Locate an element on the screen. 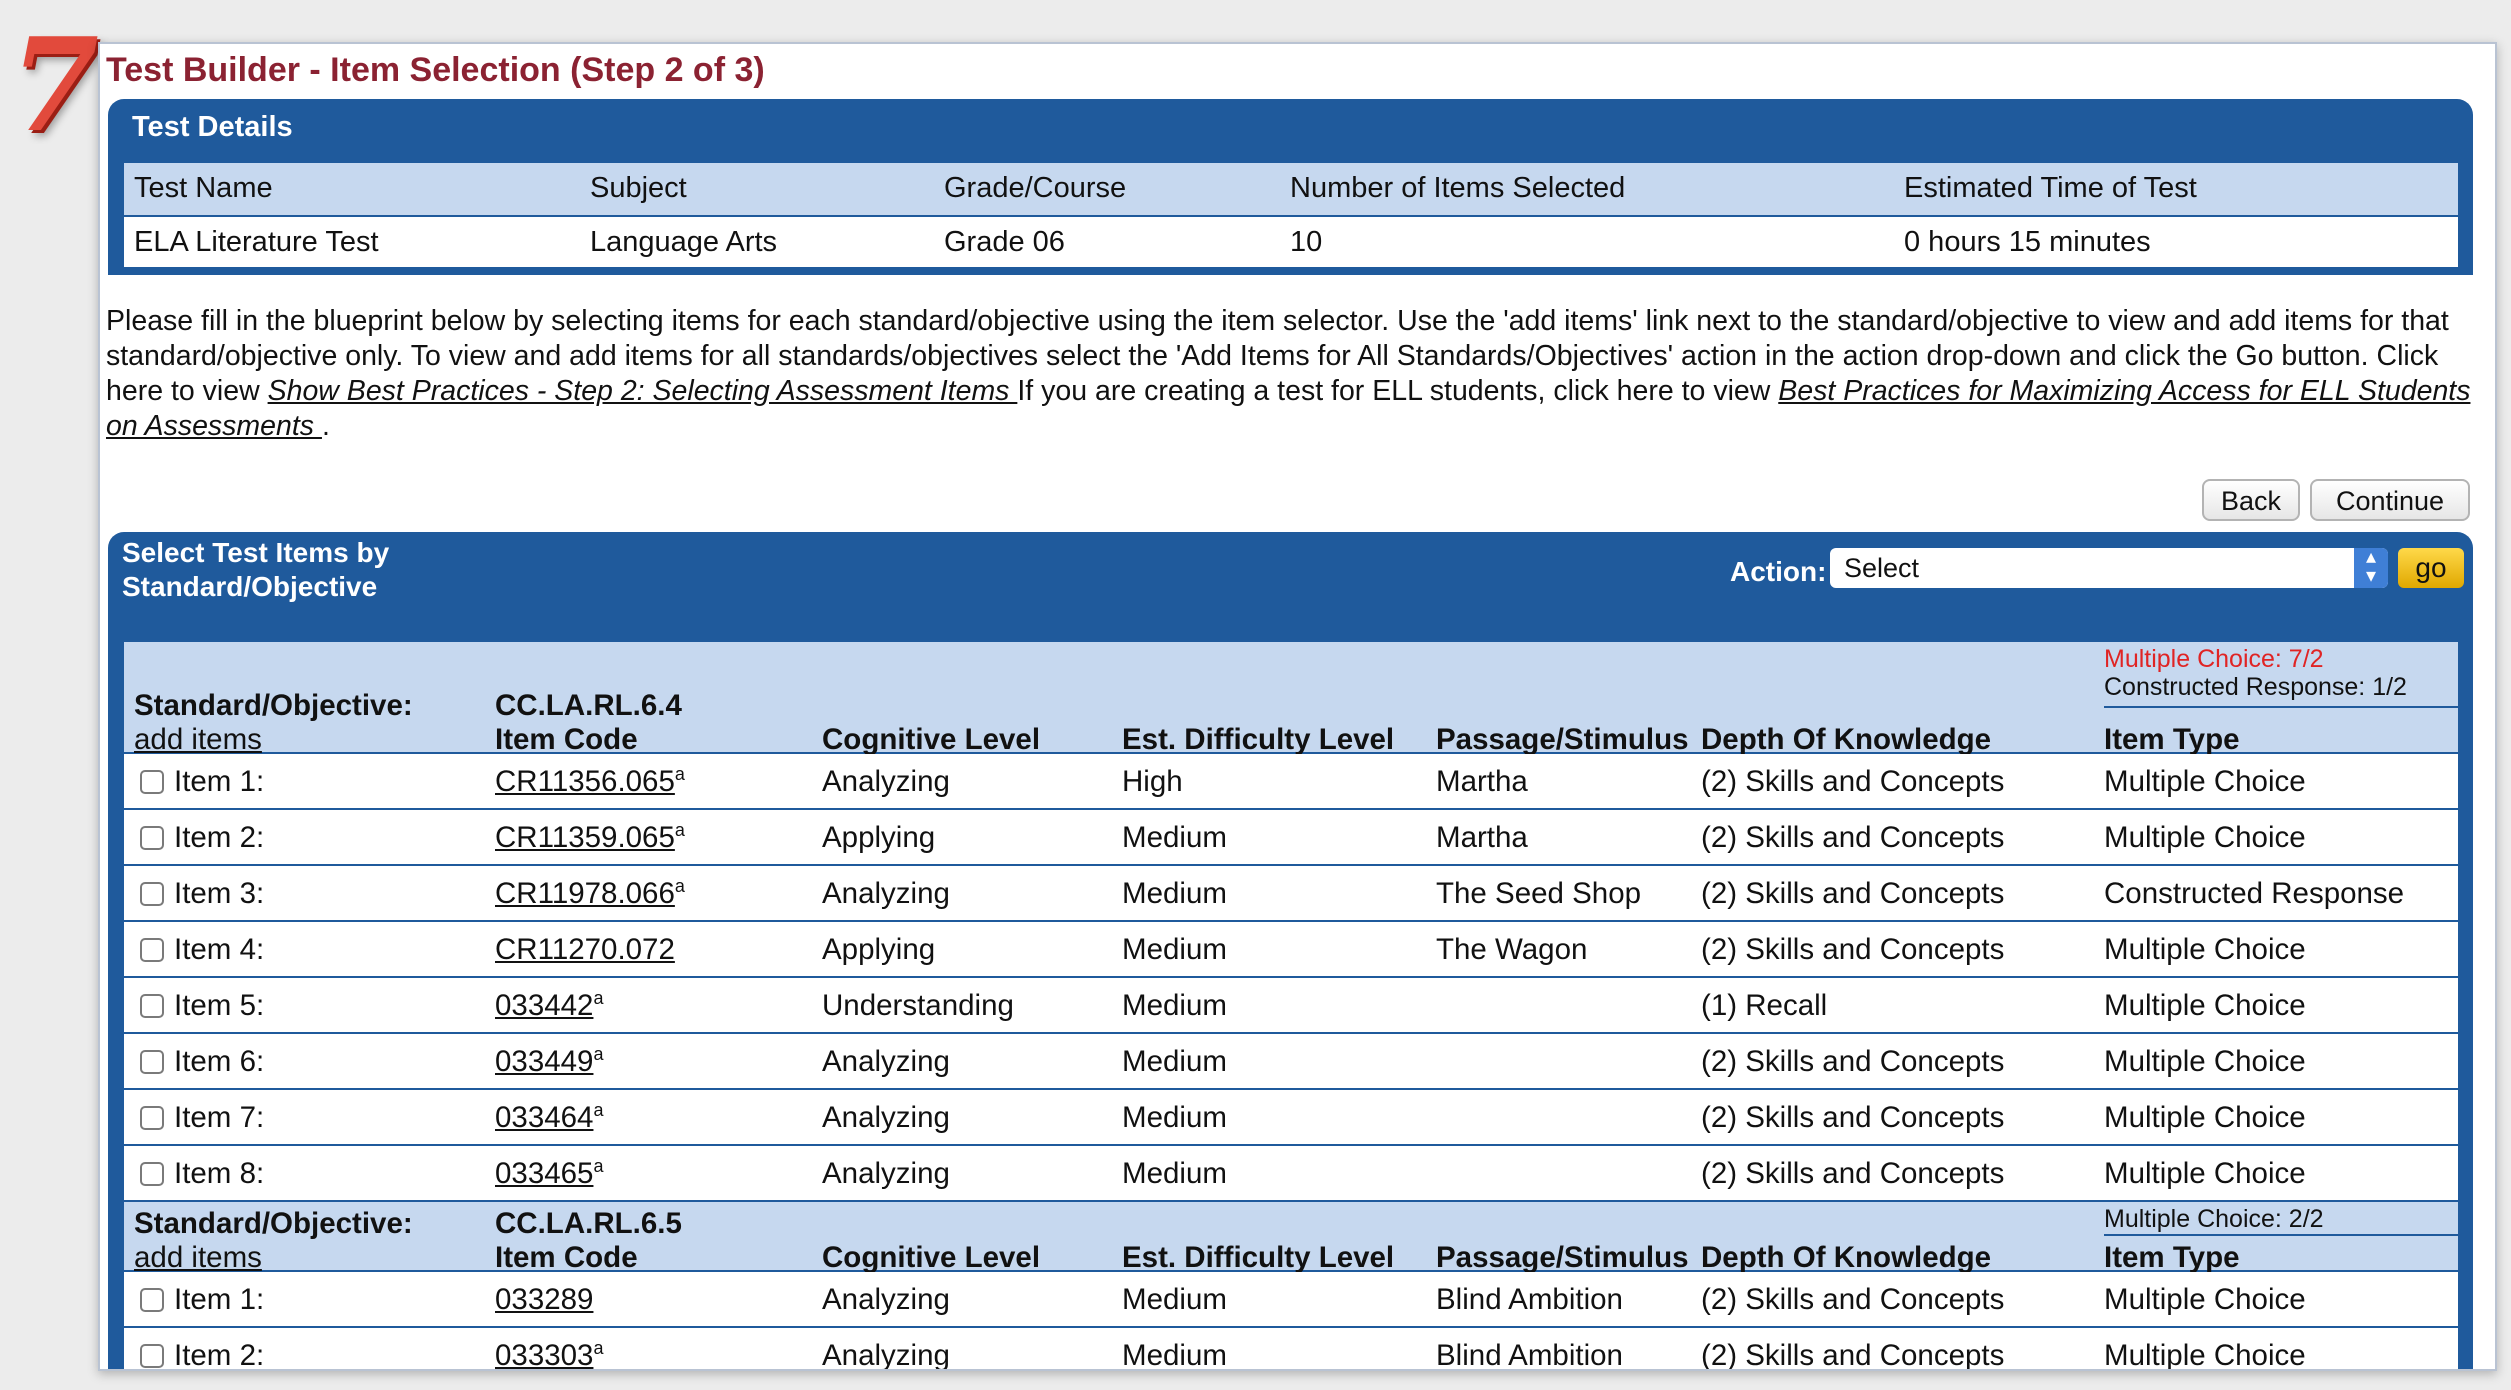 The height and width of the screenshot is (1390, 2511). item-code-link: 033464a is located at coordinates (549, 1118).